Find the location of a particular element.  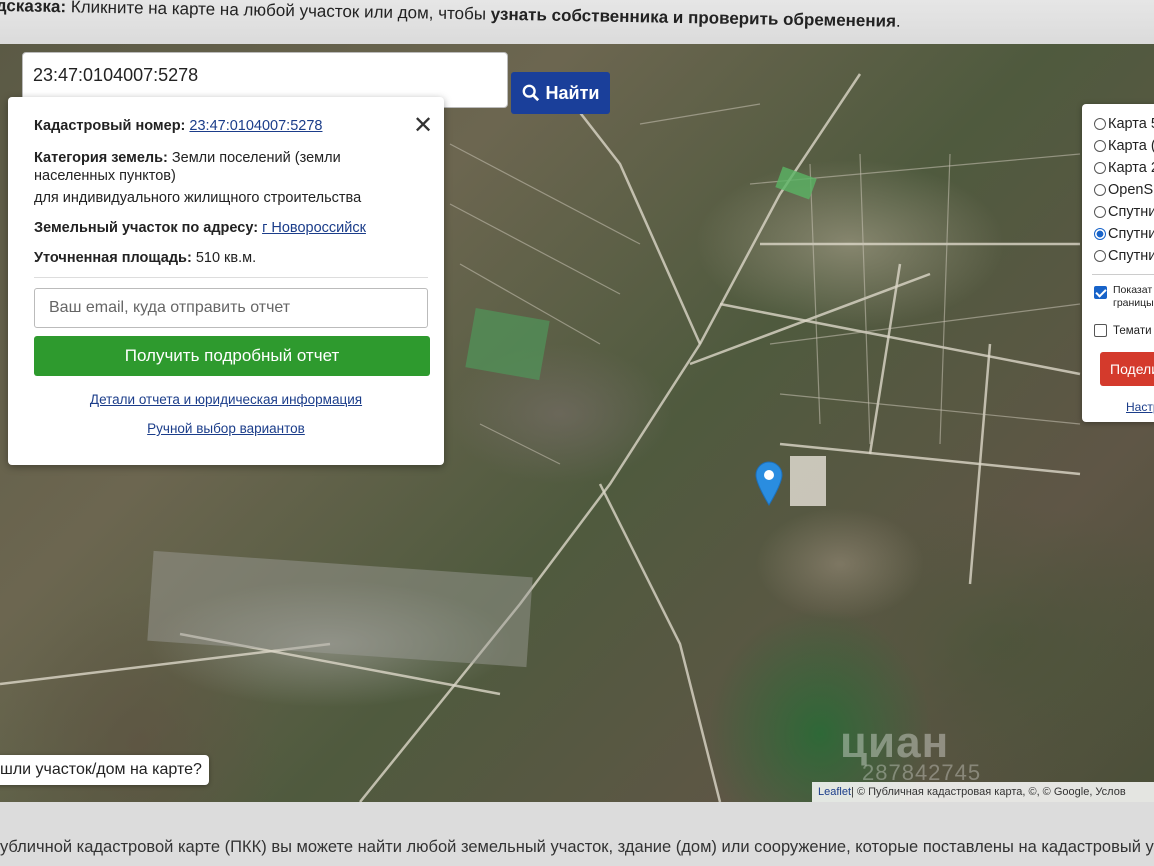

layer-option-4: Спутни is located at coordinates (1124, 212).